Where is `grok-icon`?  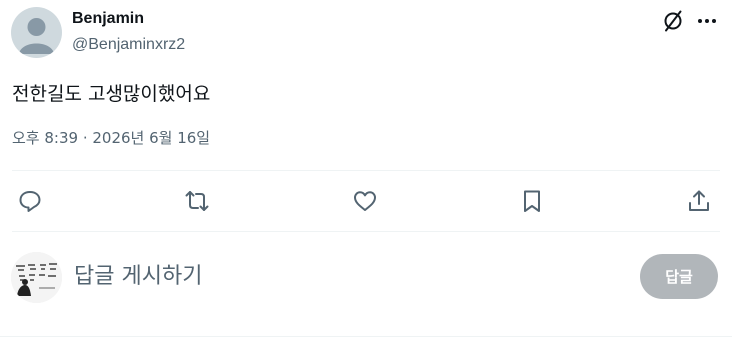 grok-icon is located at coordinates (673, 21).